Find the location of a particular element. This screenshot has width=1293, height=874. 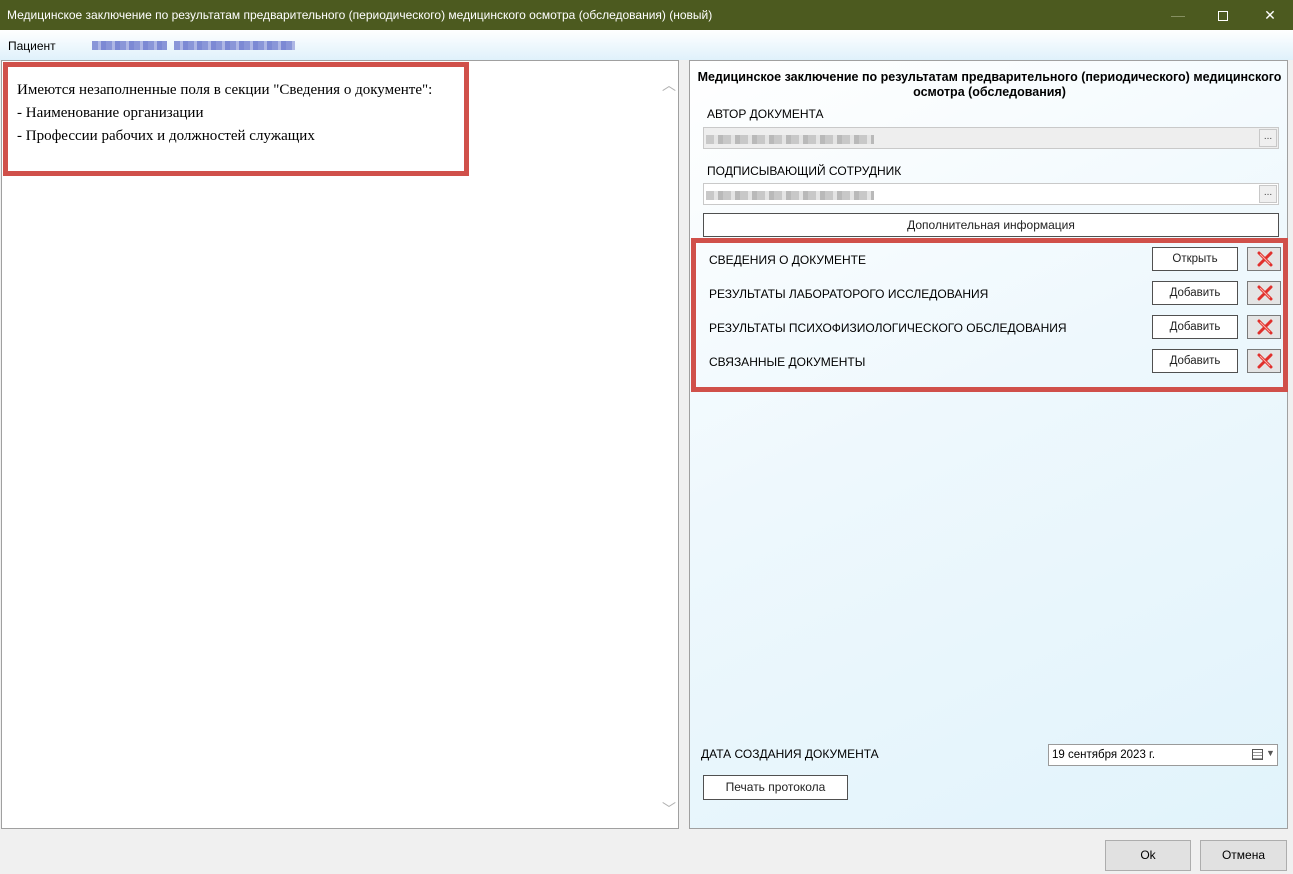

author-label: АВТОР ДОКУМЕНТА is located at coordinates (765, 114).